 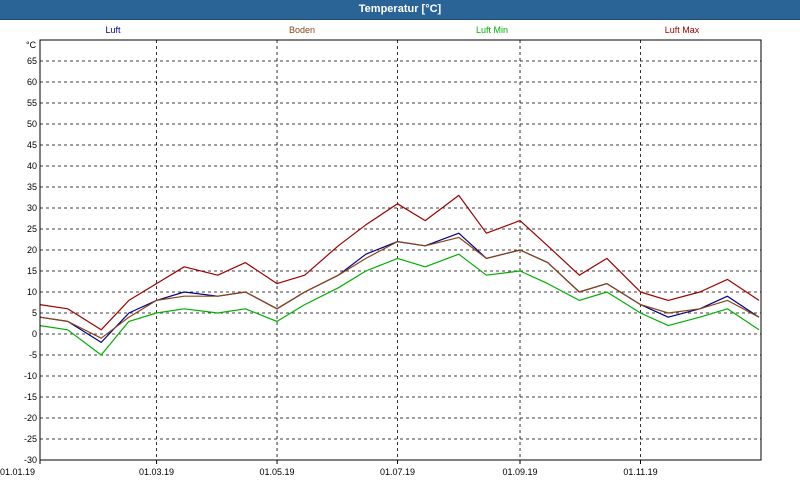 I want to click on y-tick-label: 0, so click(x=34, y=334).